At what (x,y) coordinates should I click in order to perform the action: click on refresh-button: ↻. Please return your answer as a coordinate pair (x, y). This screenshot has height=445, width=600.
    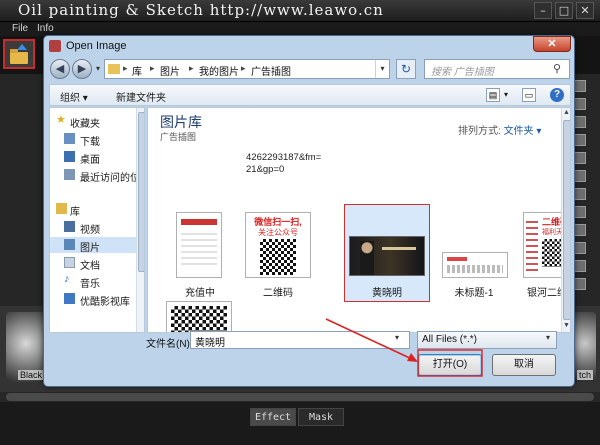
    Looking at the image, I should click on (406, 69).